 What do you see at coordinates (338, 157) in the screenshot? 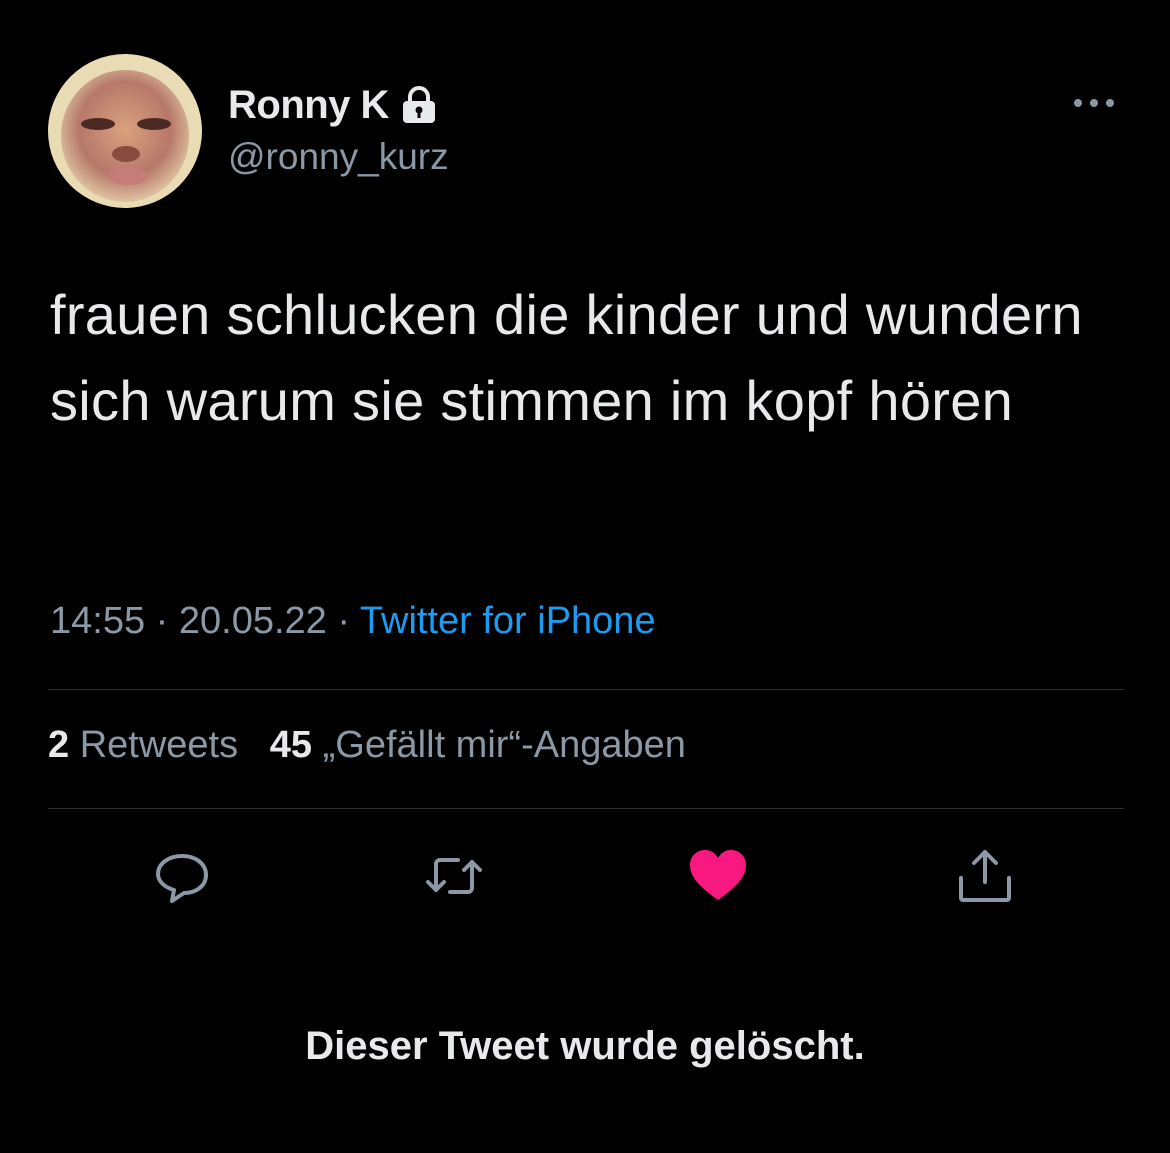
I see `user-handle: @ronny_kurz` at bounding box center [338, 157].